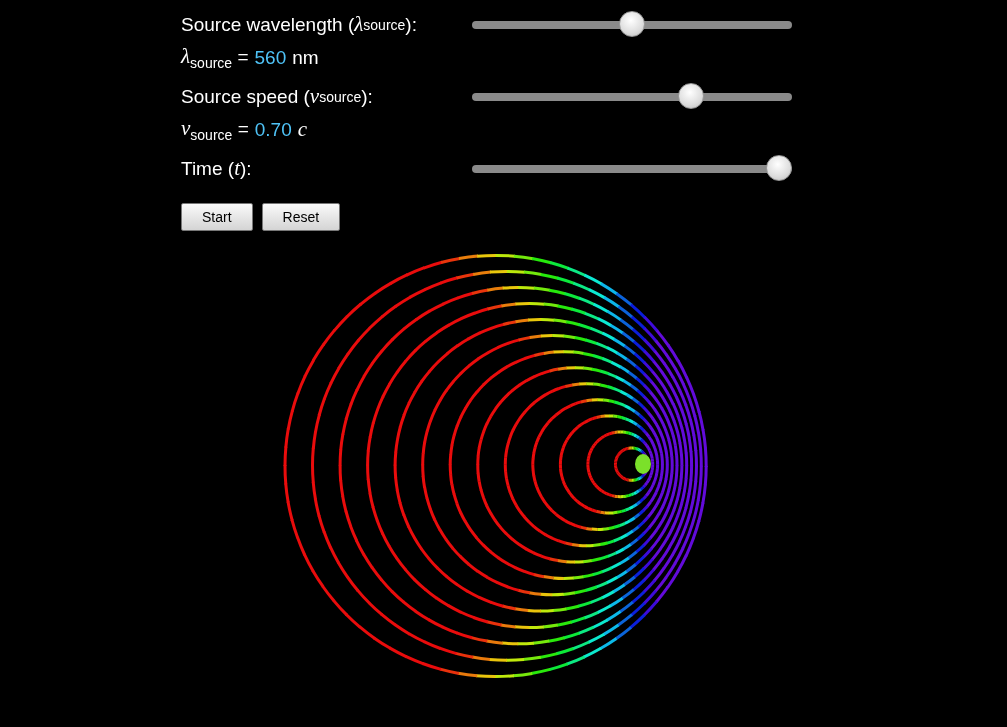 This screenshot has width=1007, height=727. What do you see at coordinates (215, 57) in the screenshot?
I see `readout-symbol: λ$_{source}$ =` at bounding box center [215, 57].